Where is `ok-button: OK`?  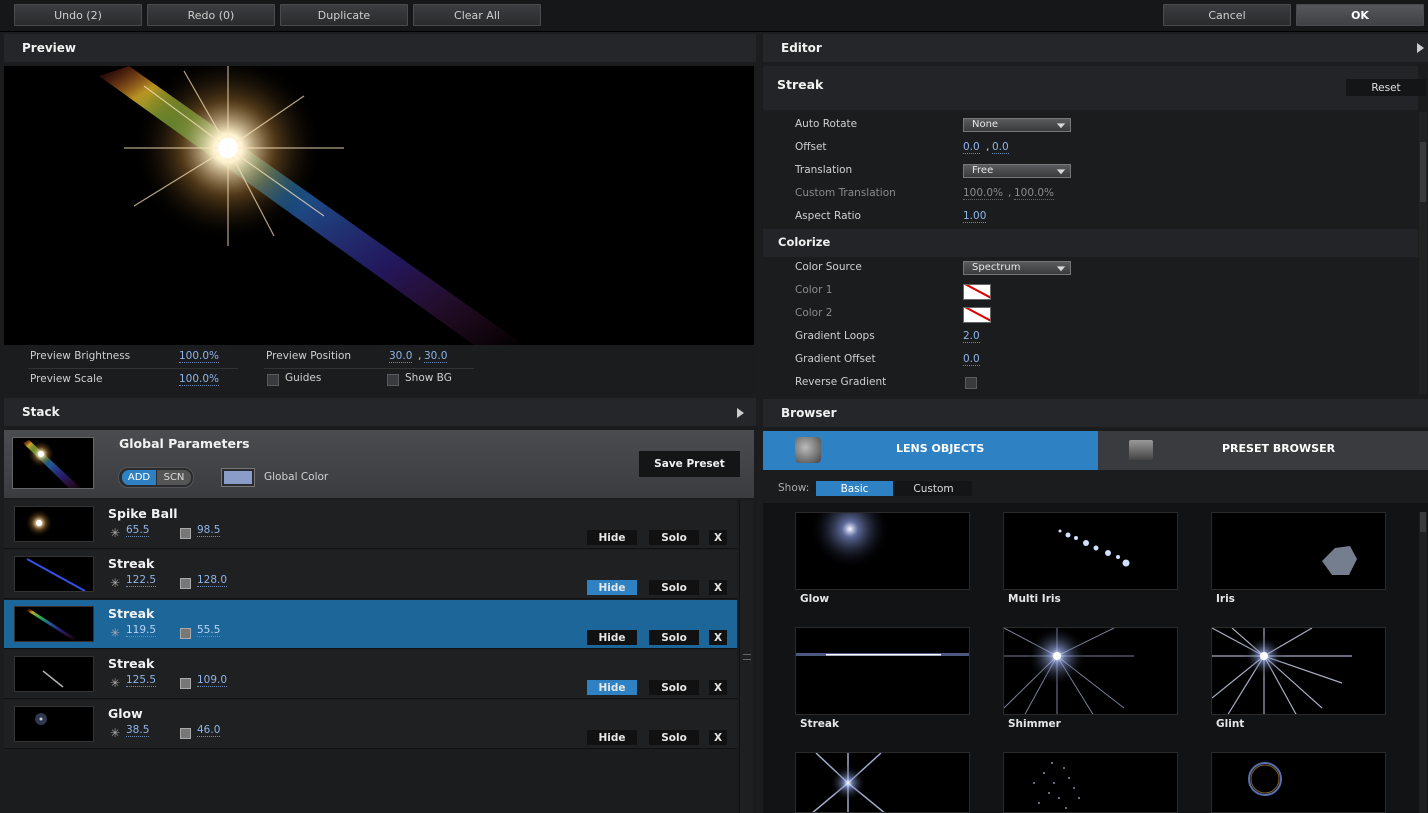 ok-button: OK is located at coordinates (1360, 15).